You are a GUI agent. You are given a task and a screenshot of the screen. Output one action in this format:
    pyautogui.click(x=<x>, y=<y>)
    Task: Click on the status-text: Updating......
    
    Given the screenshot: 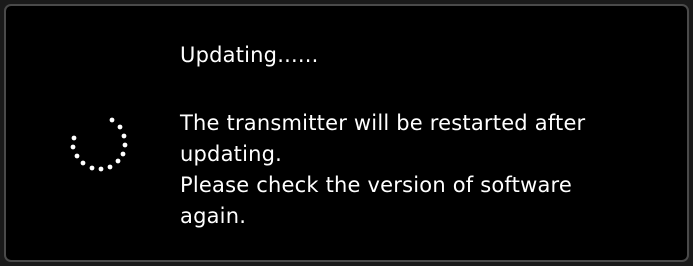 What is the action you would take?
    pyautogui.click(x=249, y=55)
    